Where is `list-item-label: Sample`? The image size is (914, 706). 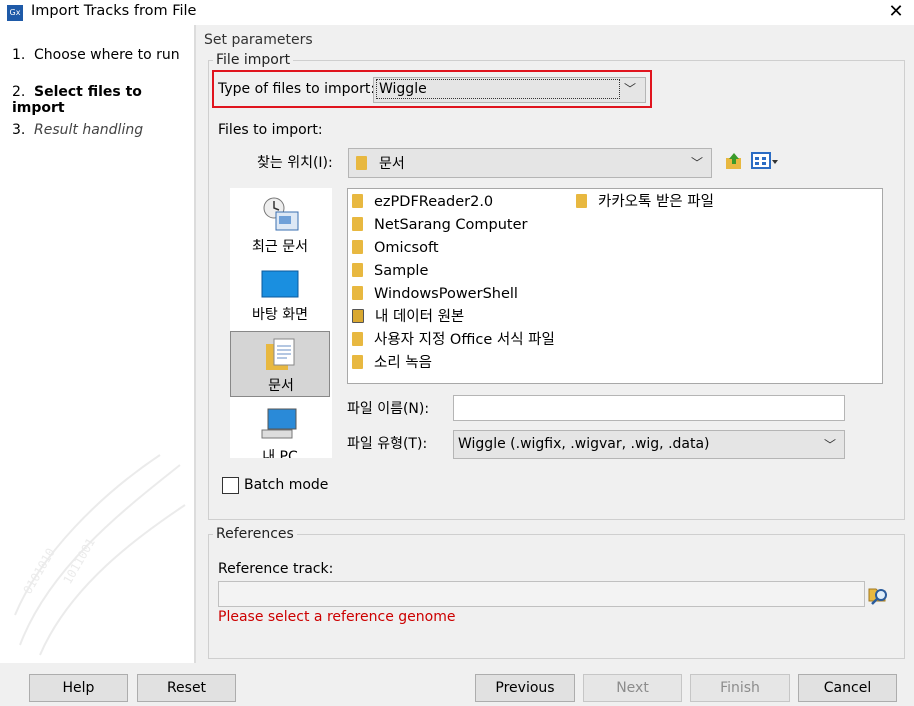
list-item-label: Sample is located at coordinates (401, 271).